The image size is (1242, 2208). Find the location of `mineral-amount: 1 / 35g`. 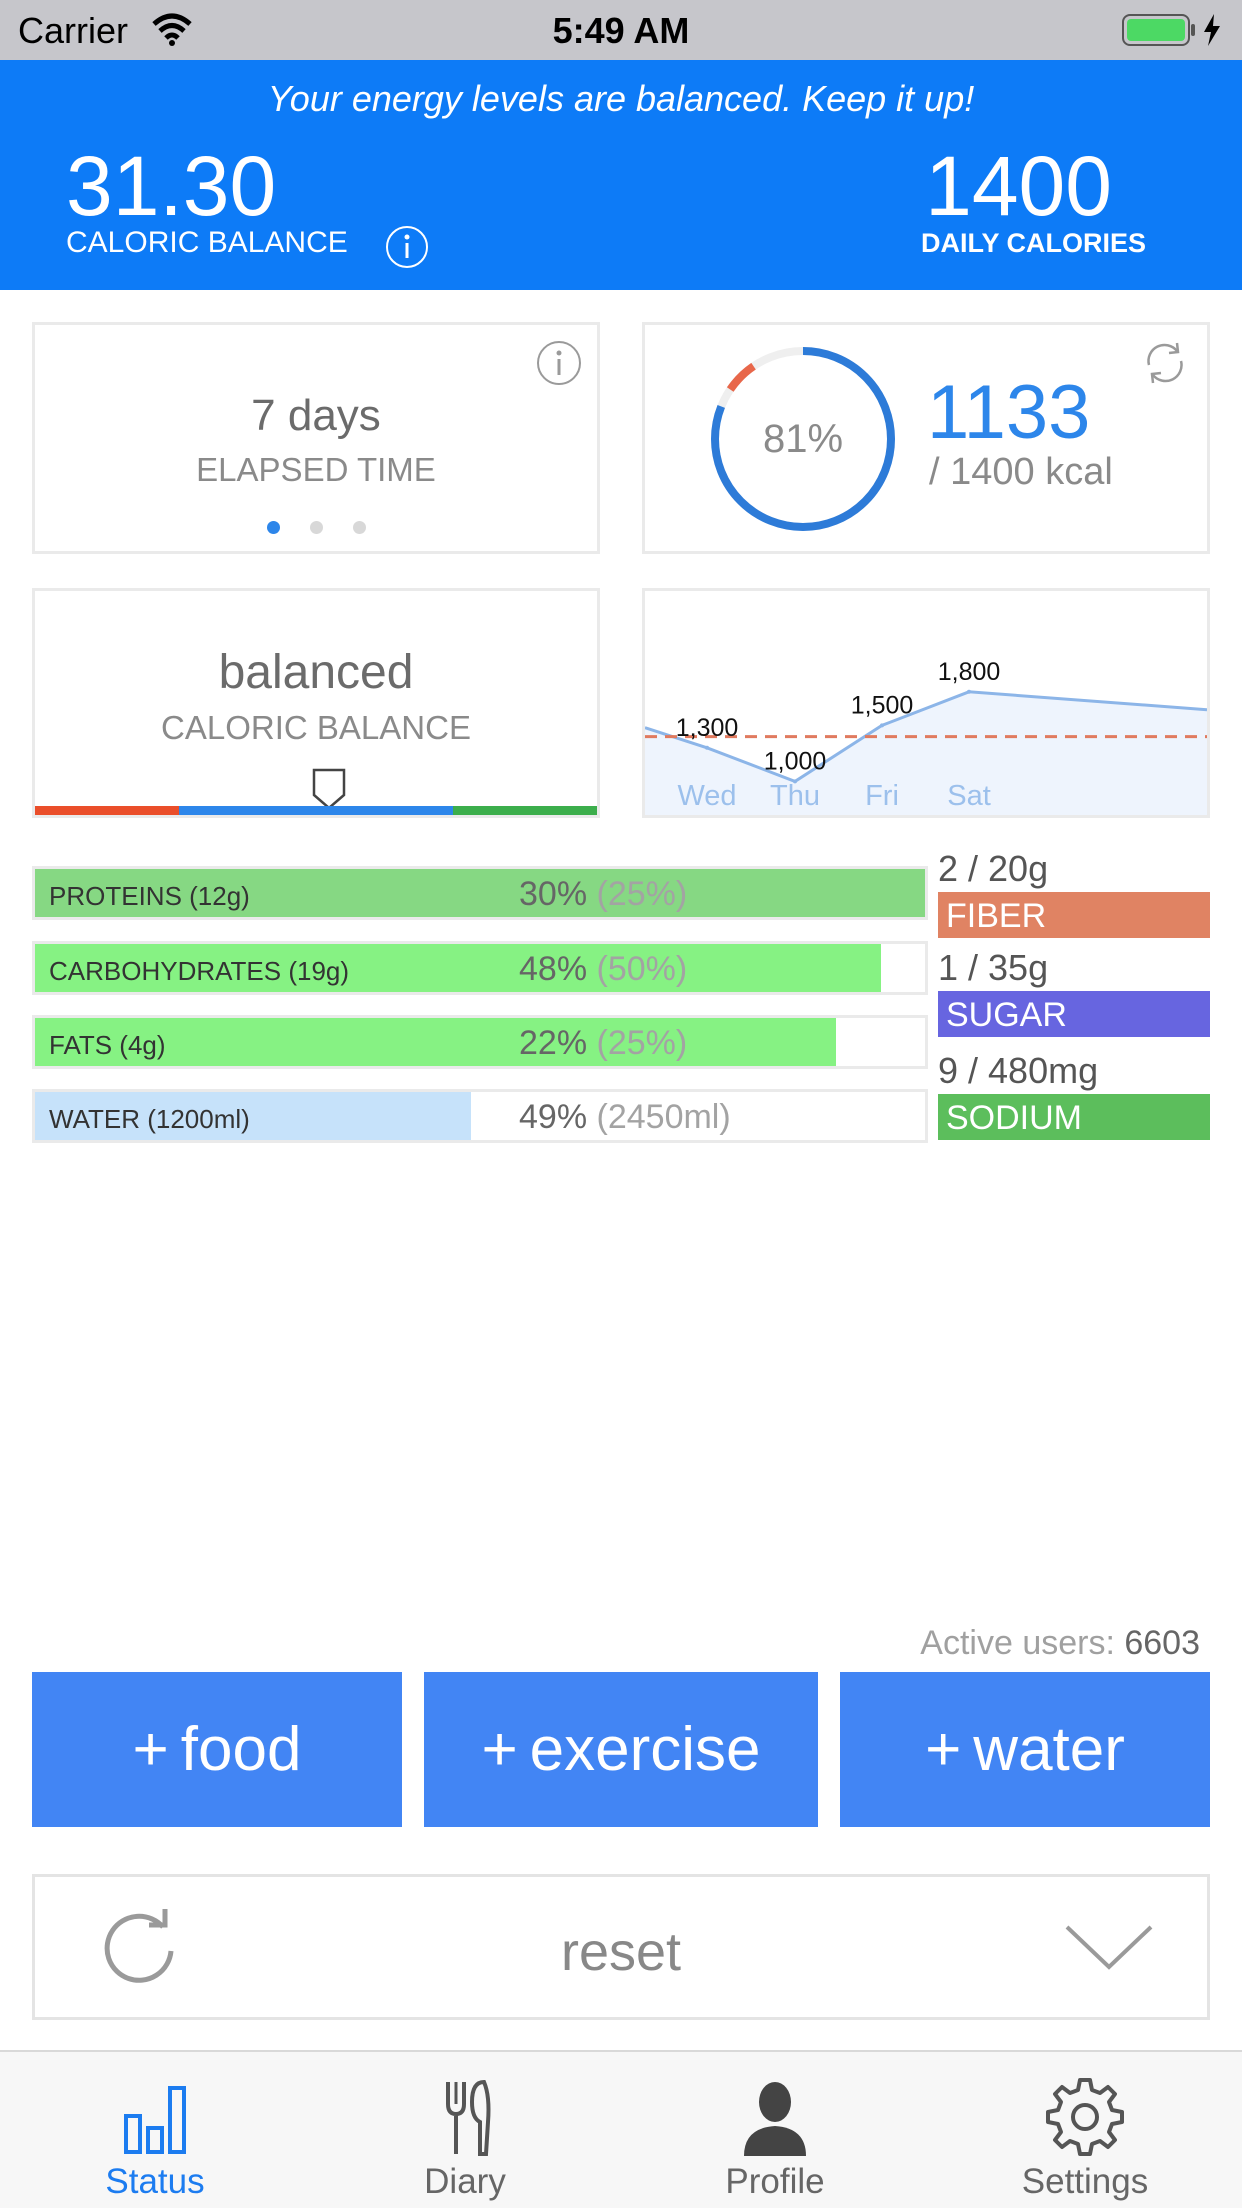

mineral-amount: 1 / 35g is located at coordinates (993, 967).